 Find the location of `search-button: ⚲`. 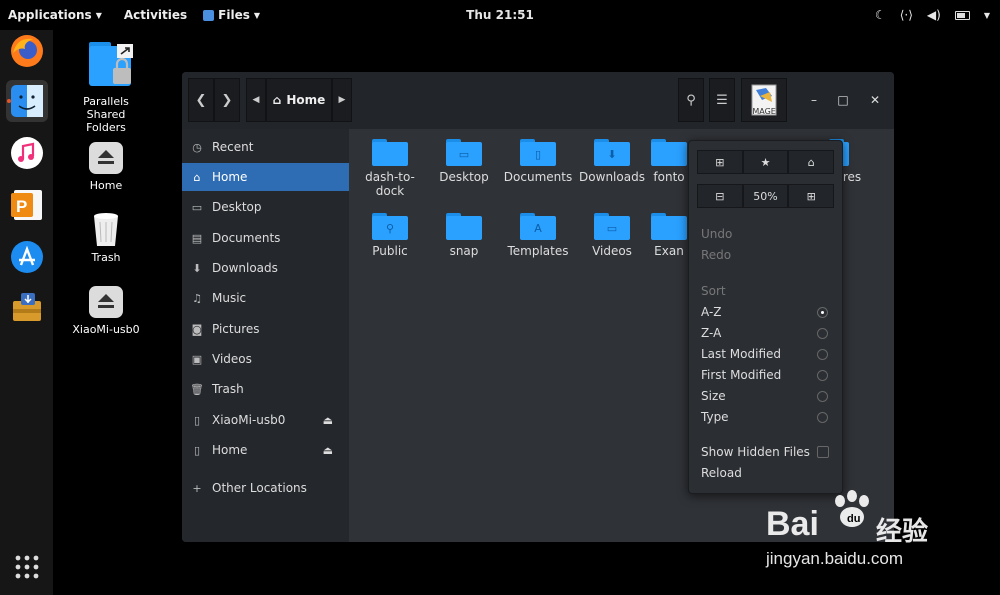

search-button: ⚲ is located at coordinates (691, 100).